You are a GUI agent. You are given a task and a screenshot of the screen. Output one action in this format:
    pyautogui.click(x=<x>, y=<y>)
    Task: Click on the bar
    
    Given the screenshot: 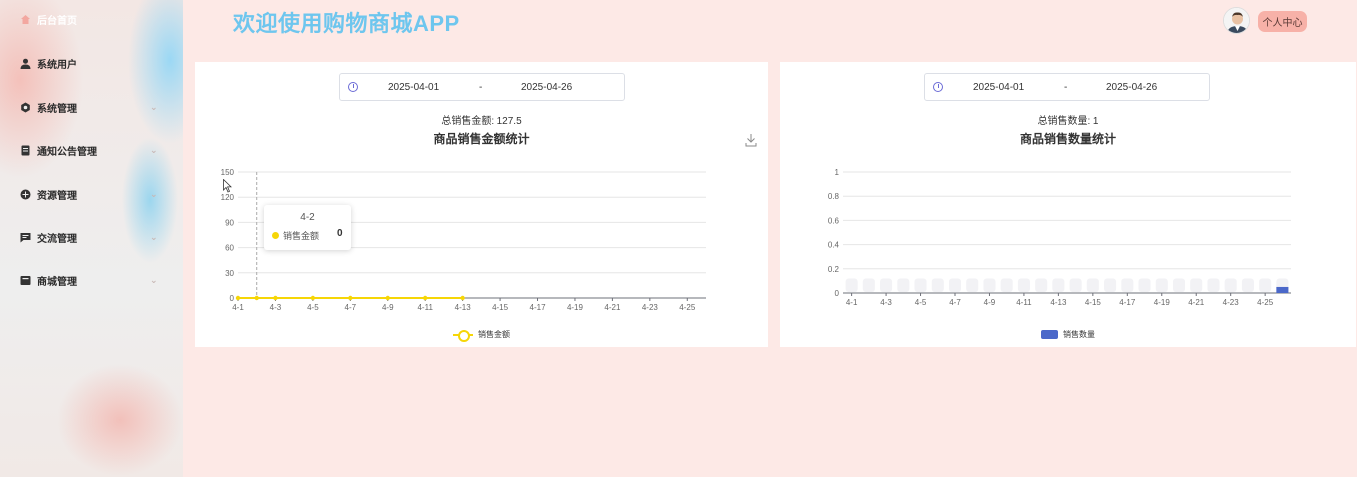 What is the action you would take?
    pyautogui.click(x=1282, y=289)
    